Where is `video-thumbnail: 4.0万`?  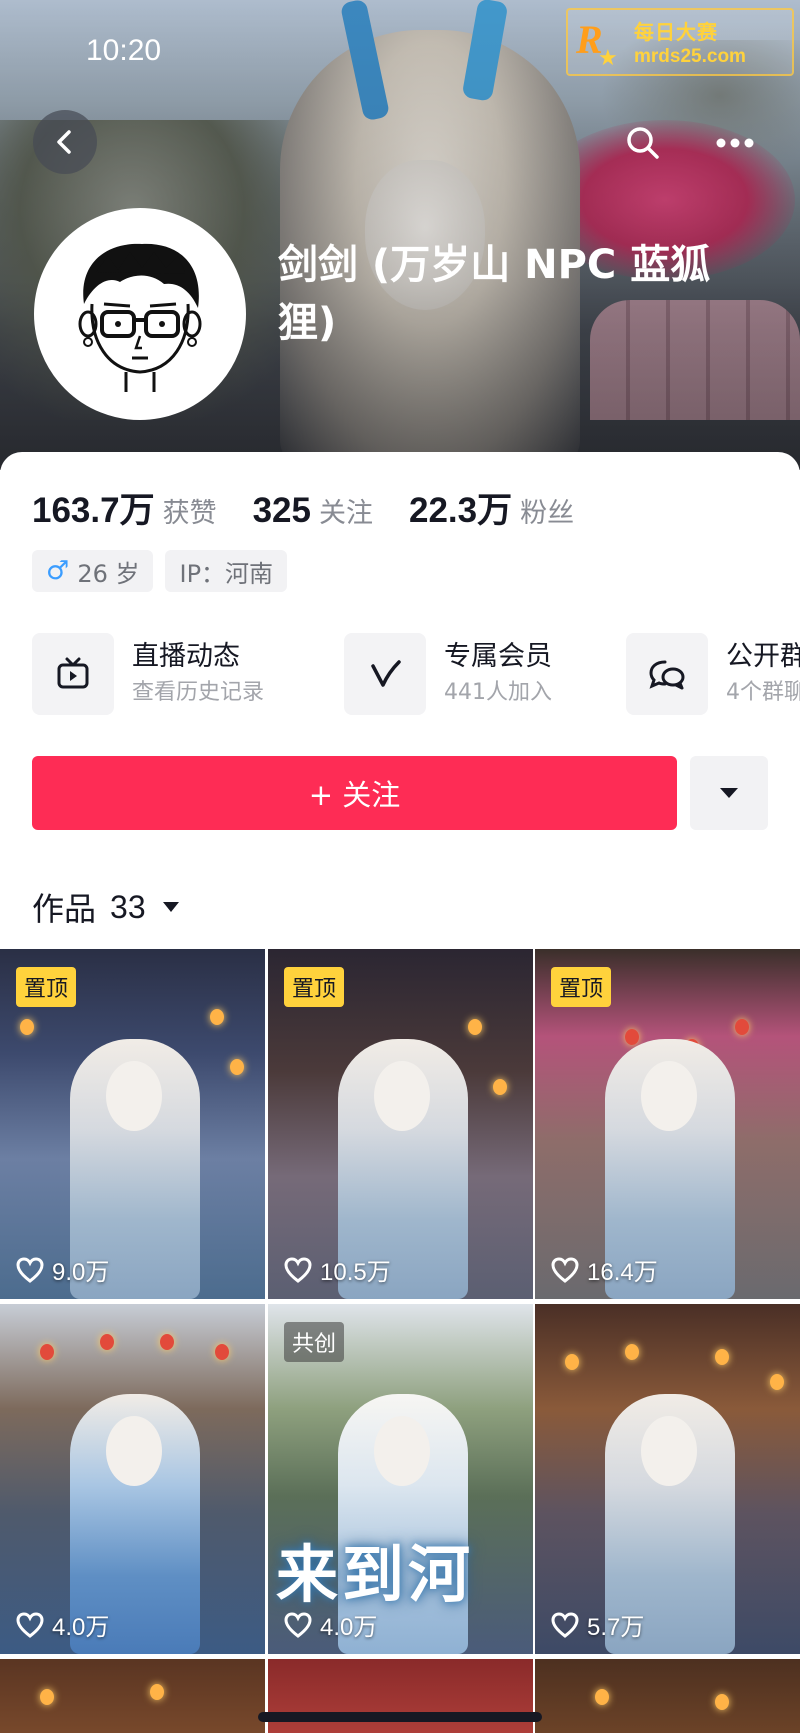
video-thumbnail: 4.0万 is located at coordinates (132, 1479).